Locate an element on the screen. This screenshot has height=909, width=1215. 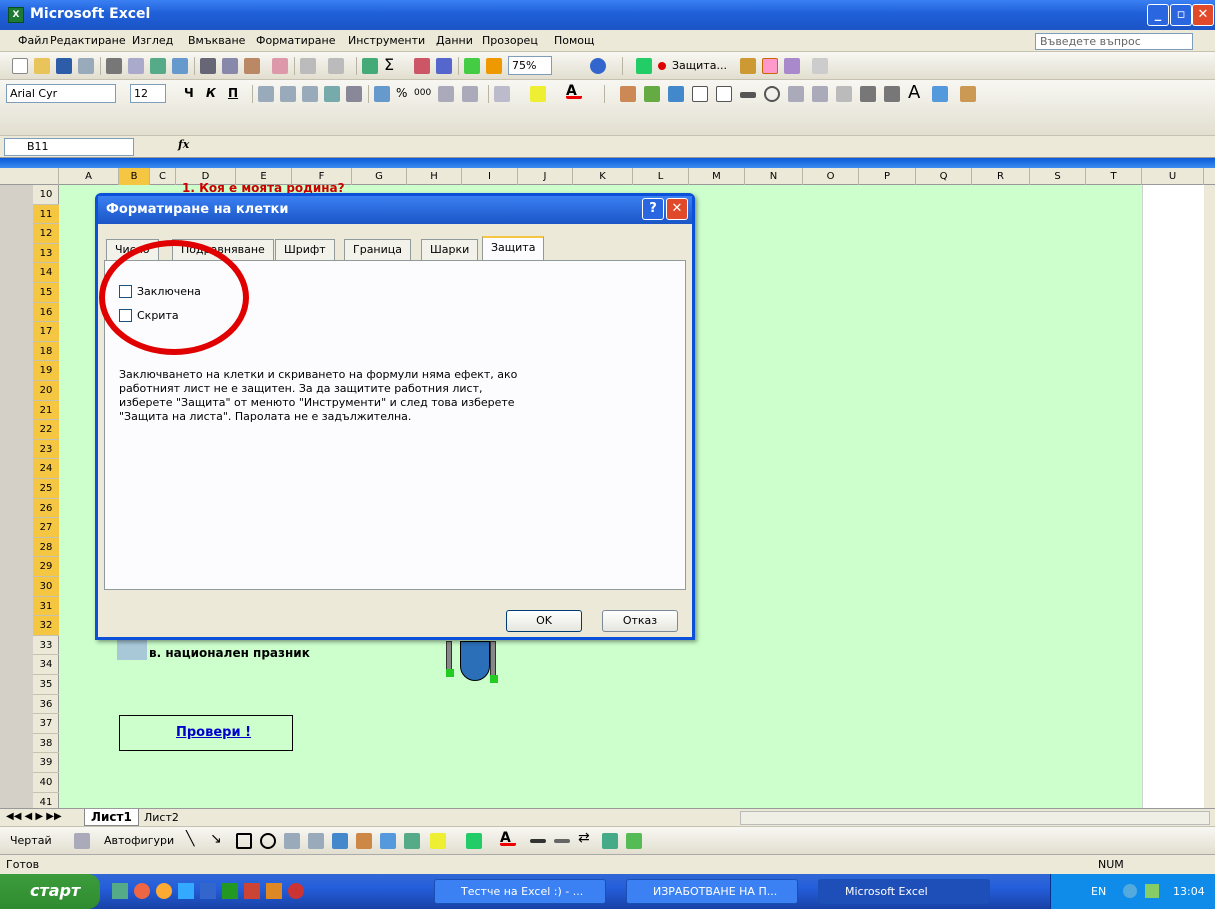
decrease-decimal-icon is located at coordinates (470, 94).